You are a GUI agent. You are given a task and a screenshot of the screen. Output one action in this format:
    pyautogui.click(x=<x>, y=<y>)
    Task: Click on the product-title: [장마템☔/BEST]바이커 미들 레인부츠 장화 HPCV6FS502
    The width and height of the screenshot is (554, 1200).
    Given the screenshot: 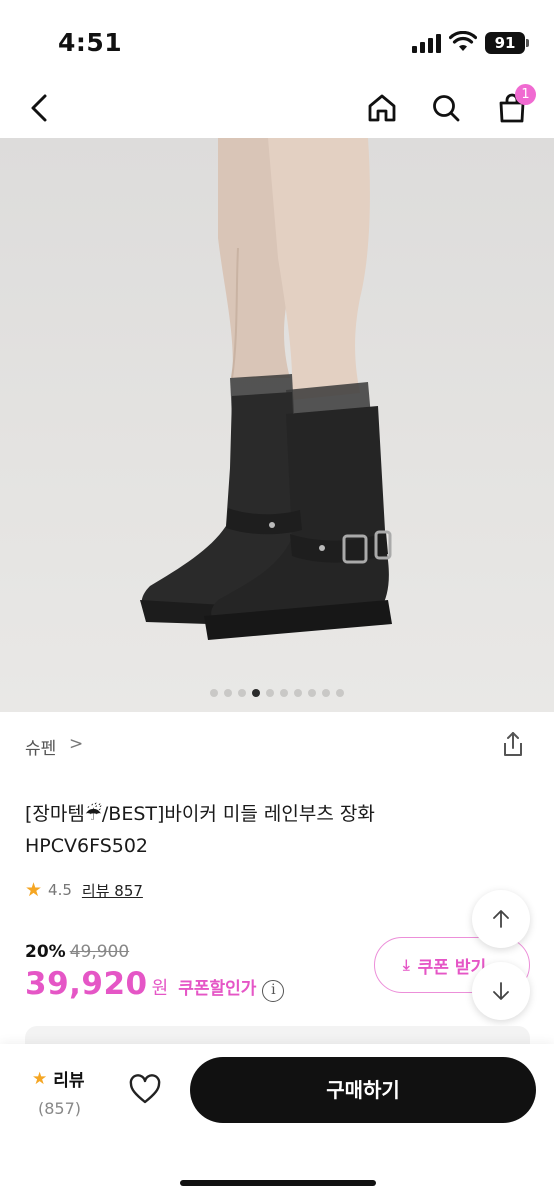 What is the action you would take?
    pyautogui.click(x=275, y=830)
    